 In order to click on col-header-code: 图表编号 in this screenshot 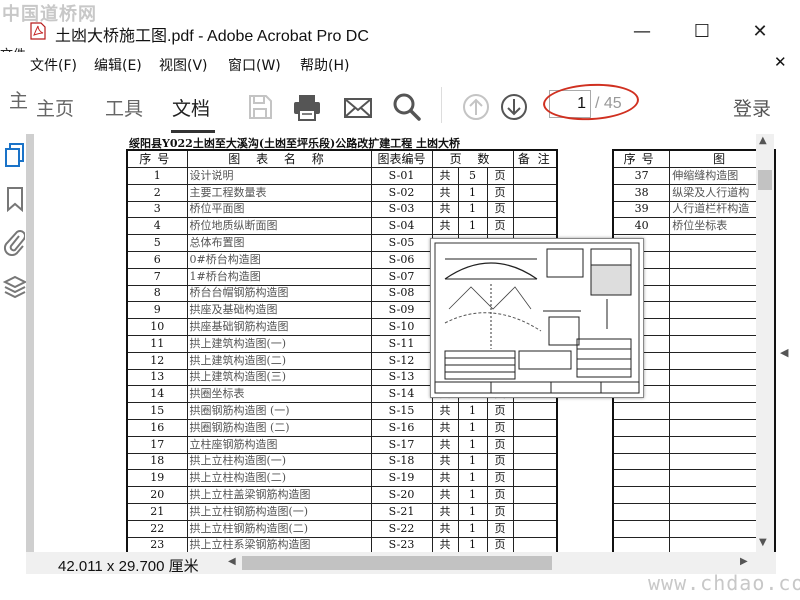, I will do `click(401, 158)`.